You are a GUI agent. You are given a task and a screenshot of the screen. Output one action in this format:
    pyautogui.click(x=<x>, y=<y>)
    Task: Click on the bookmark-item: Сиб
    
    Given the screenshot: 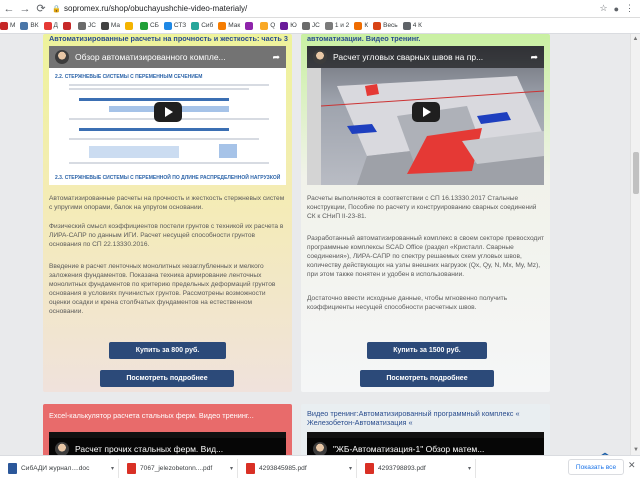 What is the action you would take?
    pyautogui.click(x=202, y=25)
    